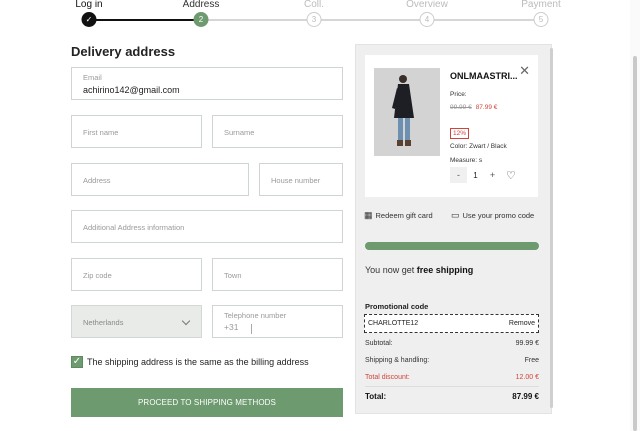 This screenshot has width=640, height=431. Describe the element at coordinates (451, 323) in the screenshot. I see `promo-code-box: CHARLOTTE12 Remove` at that location.